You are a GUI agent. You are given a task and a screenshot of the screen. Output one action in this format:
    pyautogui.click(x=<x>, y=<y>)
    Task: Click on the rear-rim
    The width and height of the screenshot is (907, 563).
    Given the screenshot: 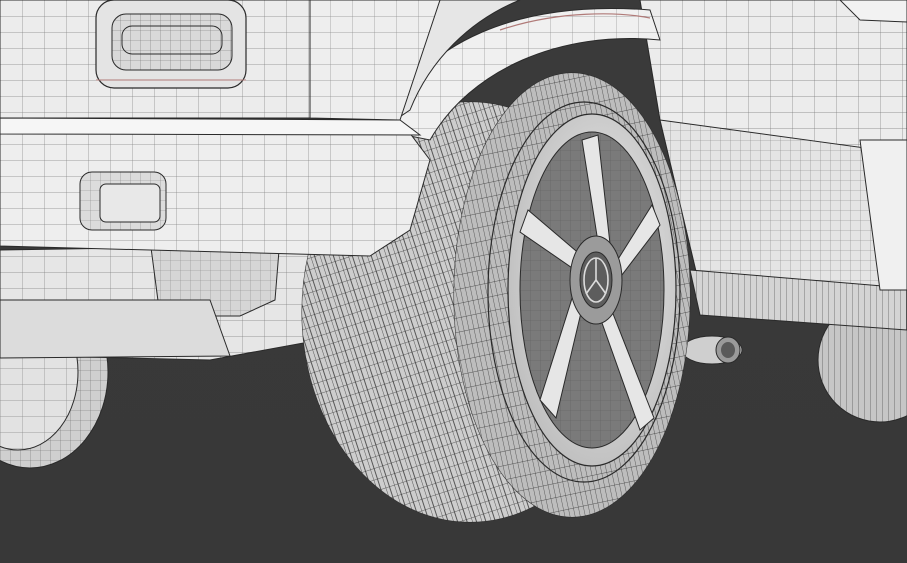 What is the action you would take?
    pyautogui.click(x=592, y=290)
    